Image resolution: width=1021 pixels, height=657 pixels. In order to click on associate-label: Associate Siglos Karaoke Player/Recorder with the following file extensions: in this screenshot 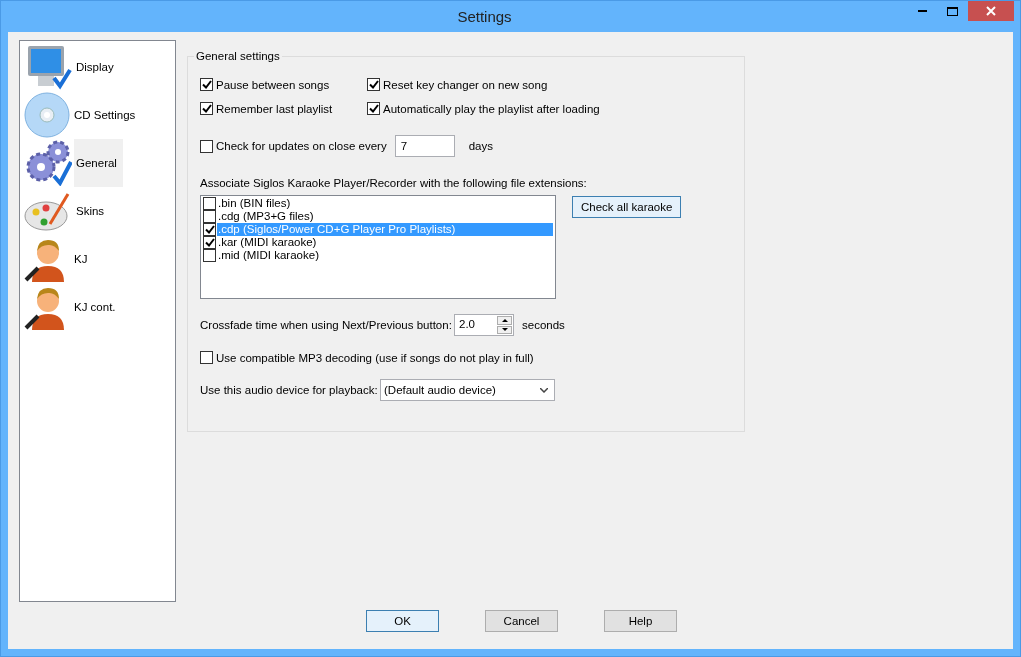, I will do `click(394, 183)`.